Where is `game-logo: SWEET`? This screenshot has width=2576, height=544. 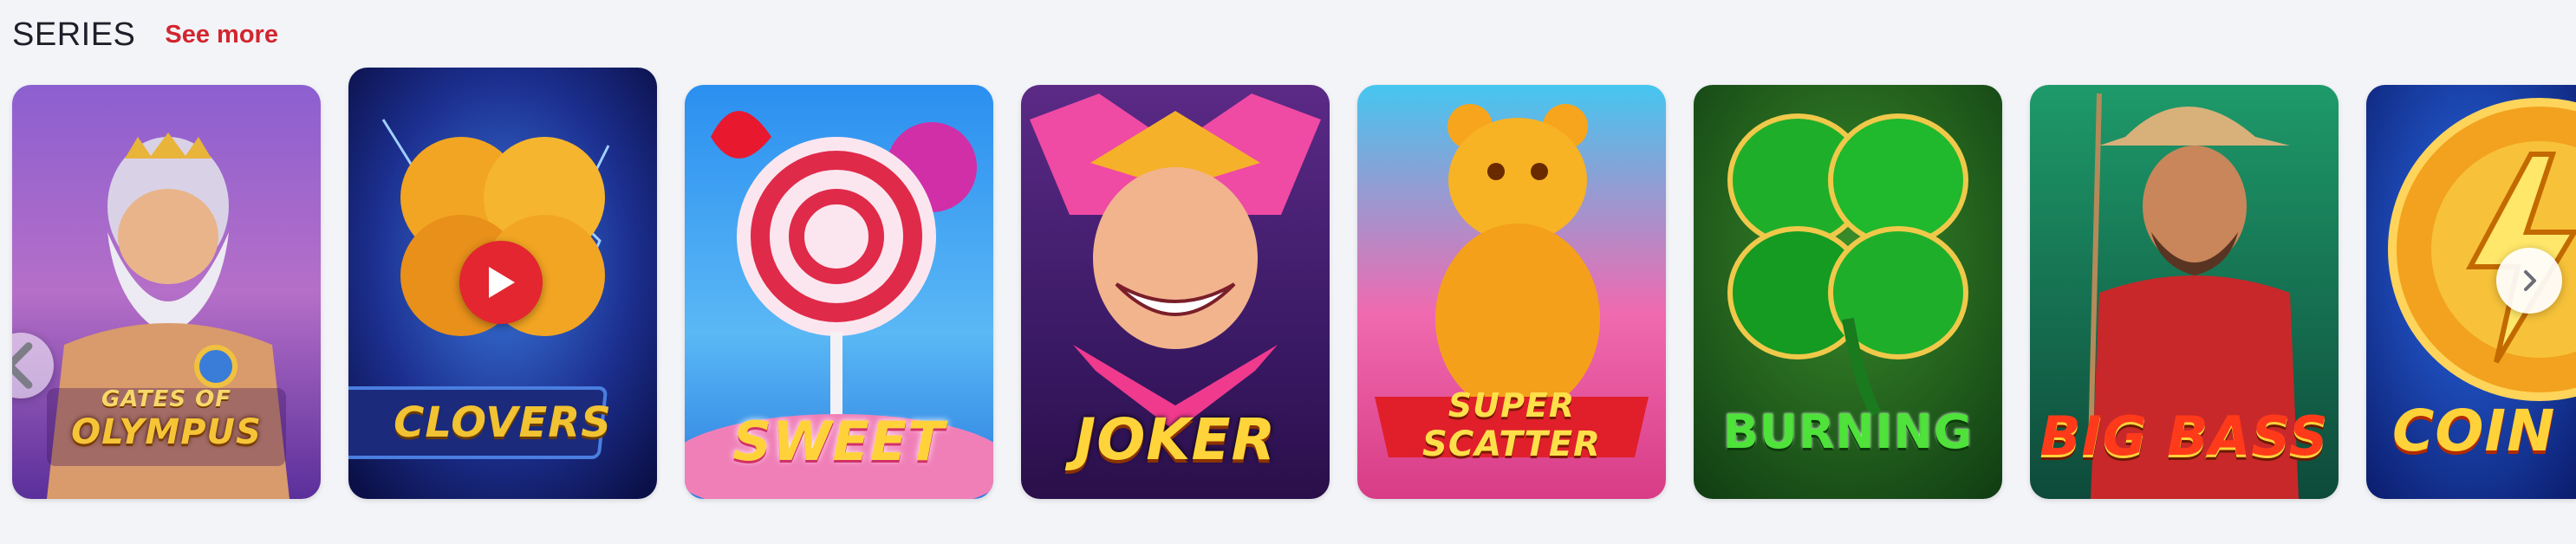
game-logo: SWEET is located at coordinates (839, 441).